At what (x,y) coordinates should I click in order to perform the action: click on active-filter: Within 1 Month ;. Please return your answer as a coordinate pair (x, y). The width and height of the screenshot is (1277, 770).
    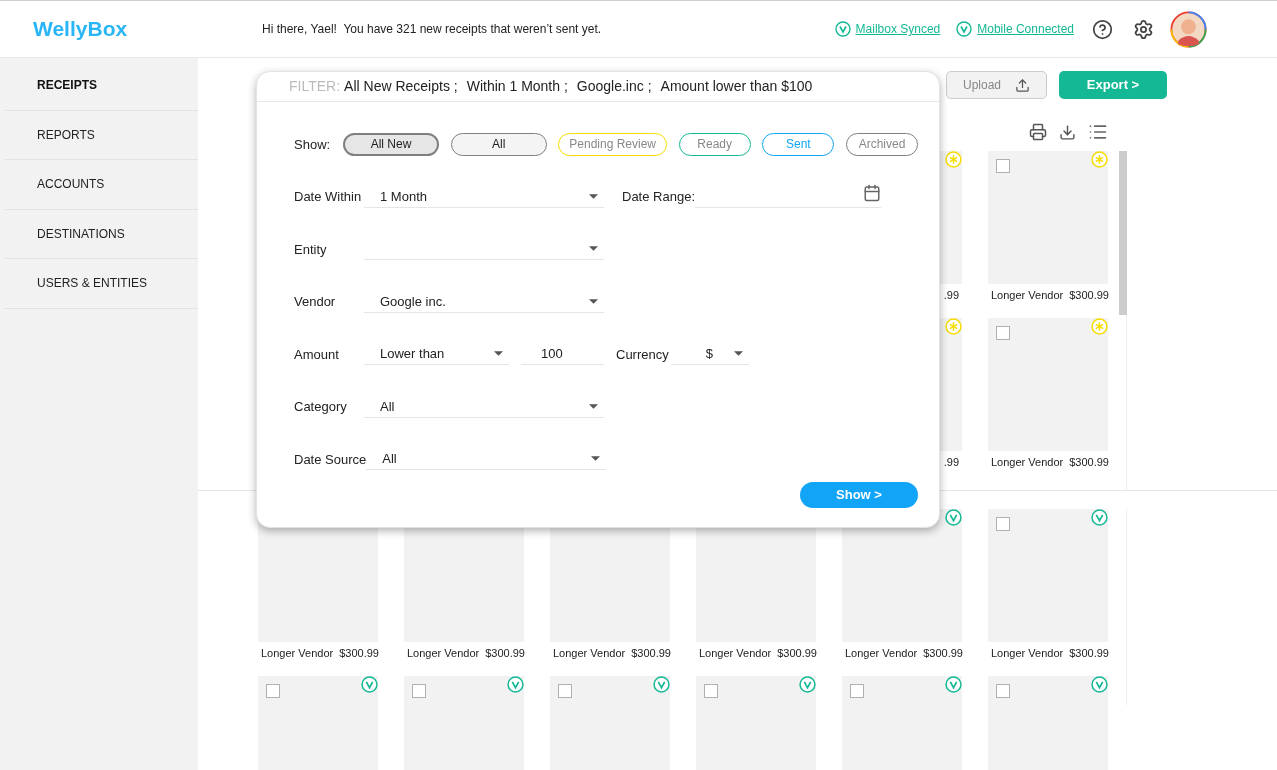
    Looking at the image, I should click on (517, 86).